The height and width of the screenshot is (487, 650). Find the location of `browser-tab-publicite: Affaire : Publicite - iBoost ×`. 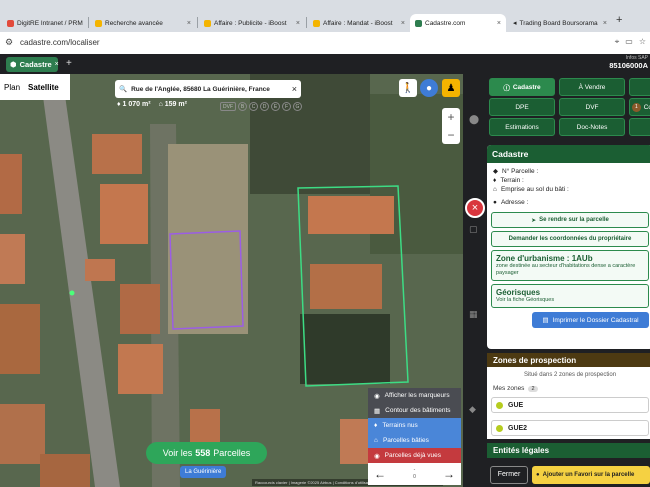

browser-tab-publicite: Affaire : Publicite - iBoost × is located at coordinates (252, 23).